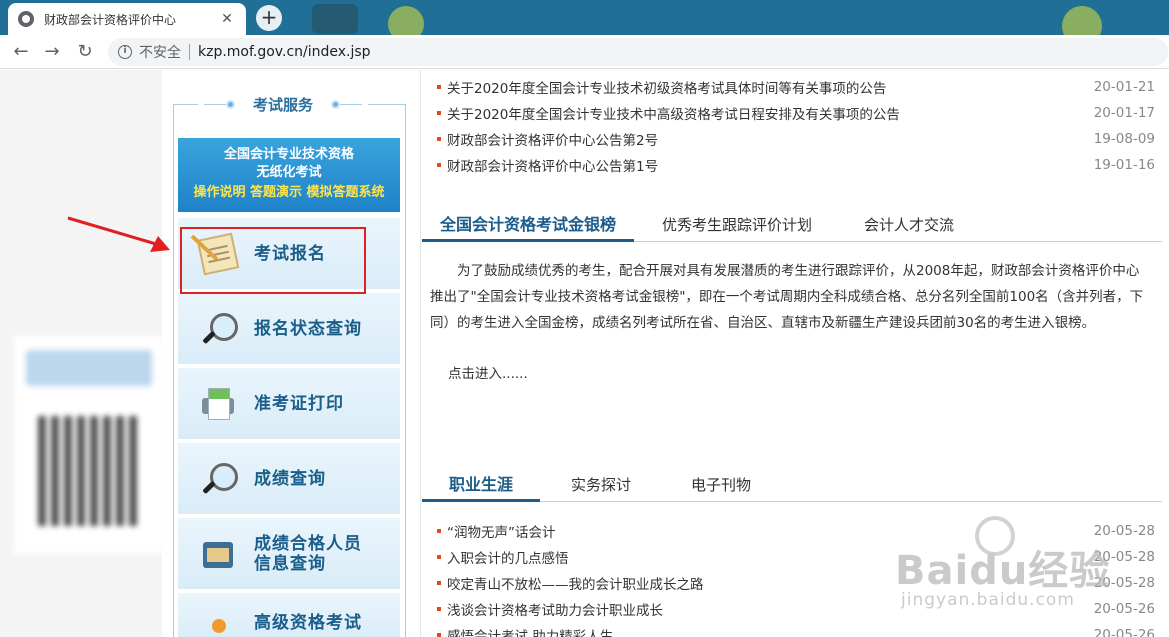 This screenshot has height=637, width=1169. Describe the element at coordinates (218, 404) in the screenshot. I see `printer-icon` at that location.